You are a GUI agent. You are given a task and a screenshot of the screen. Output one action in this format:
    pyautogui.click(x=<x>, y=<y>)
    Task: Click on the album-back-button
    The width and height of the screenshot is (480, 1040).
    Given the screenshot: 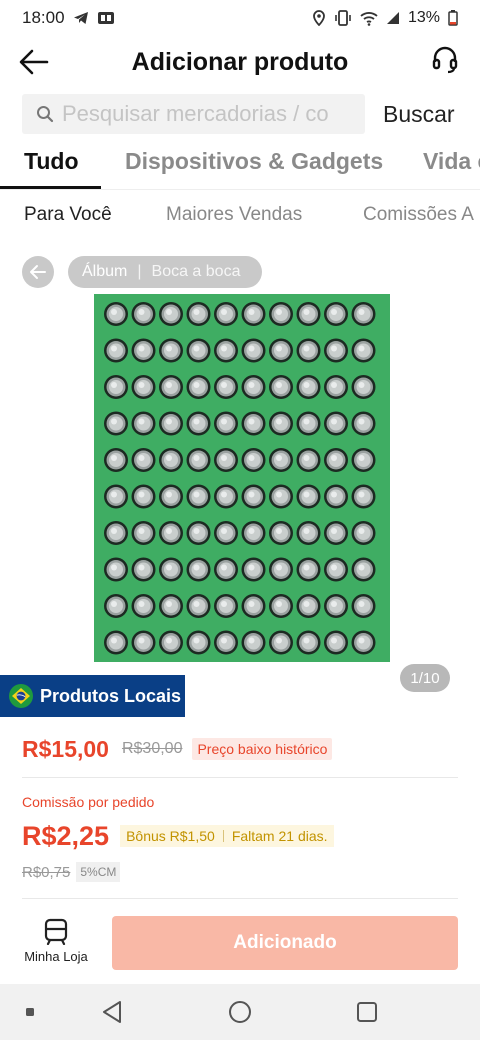 What is the action you would take?
    pyautogui.click(x=38, y=272)
    